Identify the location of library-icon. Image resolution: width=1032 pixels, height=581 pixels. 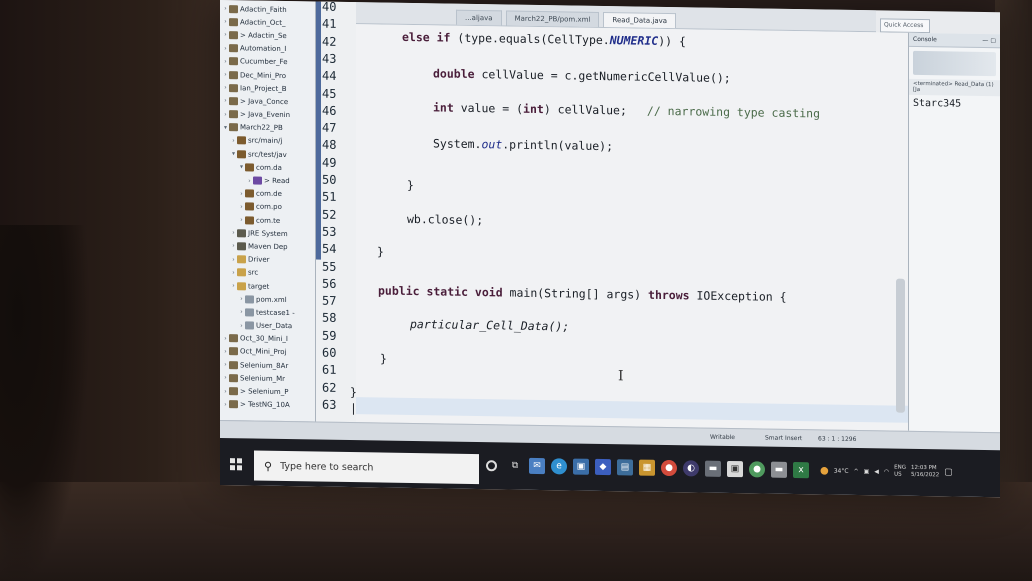
(241, 246).